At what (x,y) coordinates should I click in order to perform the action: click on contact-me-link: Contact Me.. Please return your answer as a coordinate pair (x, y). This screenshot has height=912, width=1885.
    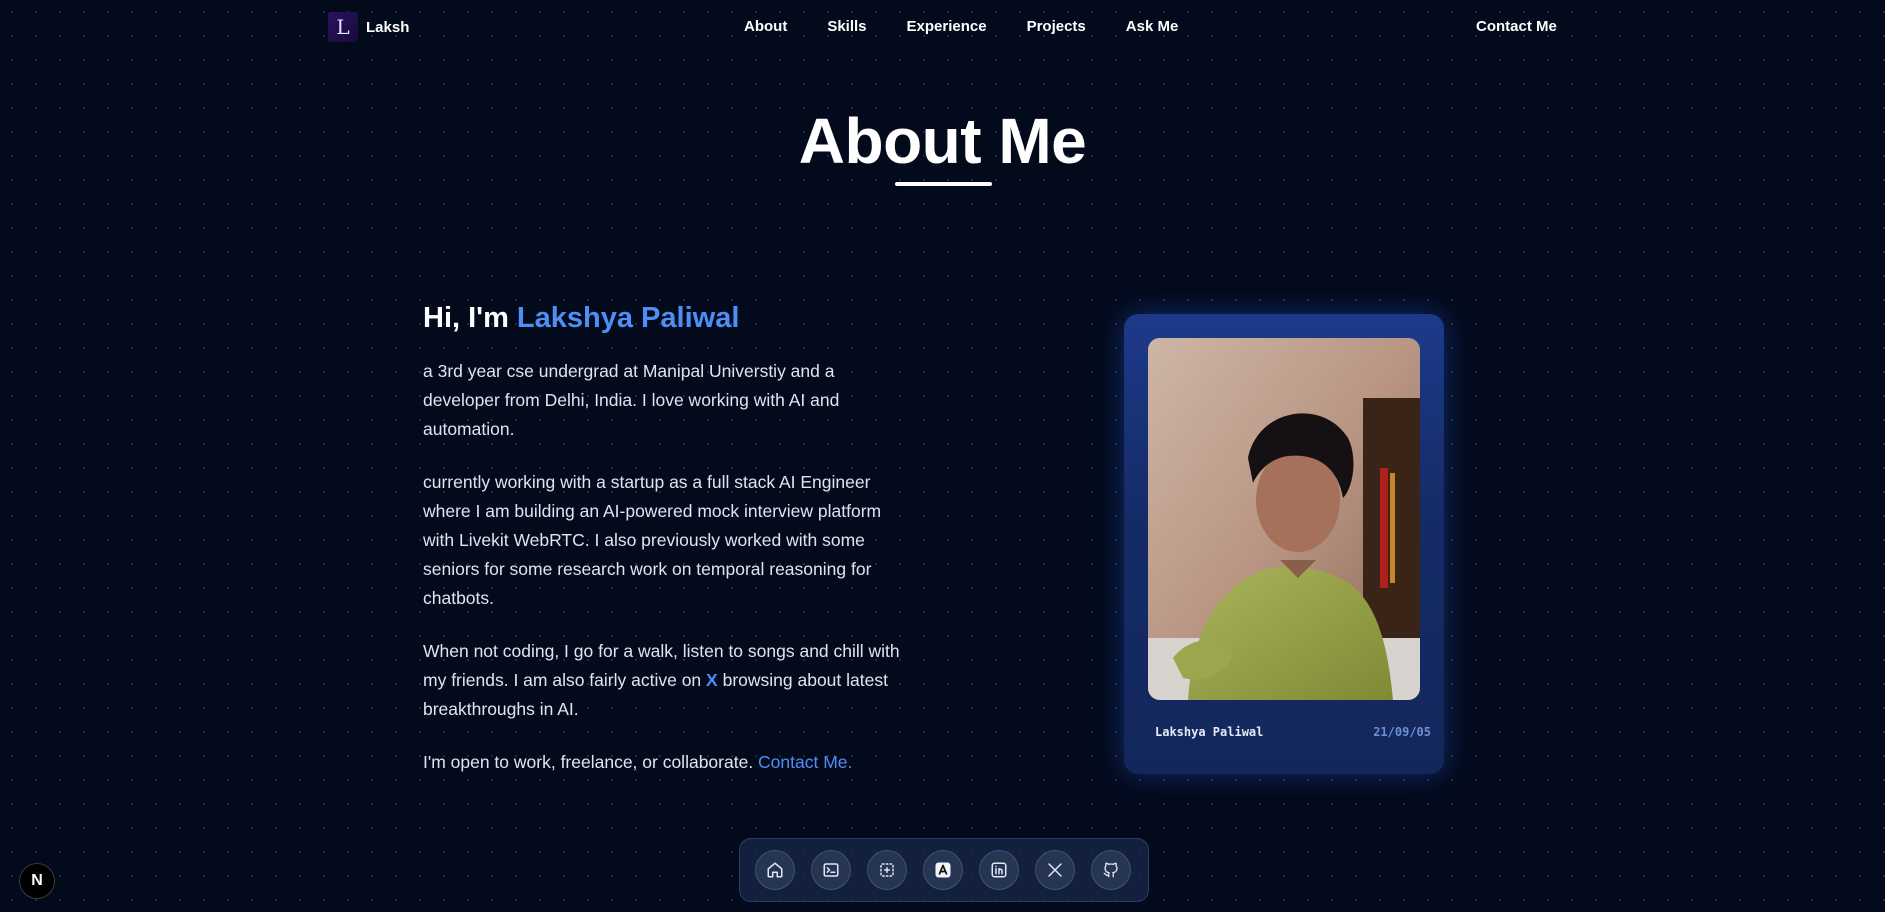
    Looking at the image, I should click on (805, 762).